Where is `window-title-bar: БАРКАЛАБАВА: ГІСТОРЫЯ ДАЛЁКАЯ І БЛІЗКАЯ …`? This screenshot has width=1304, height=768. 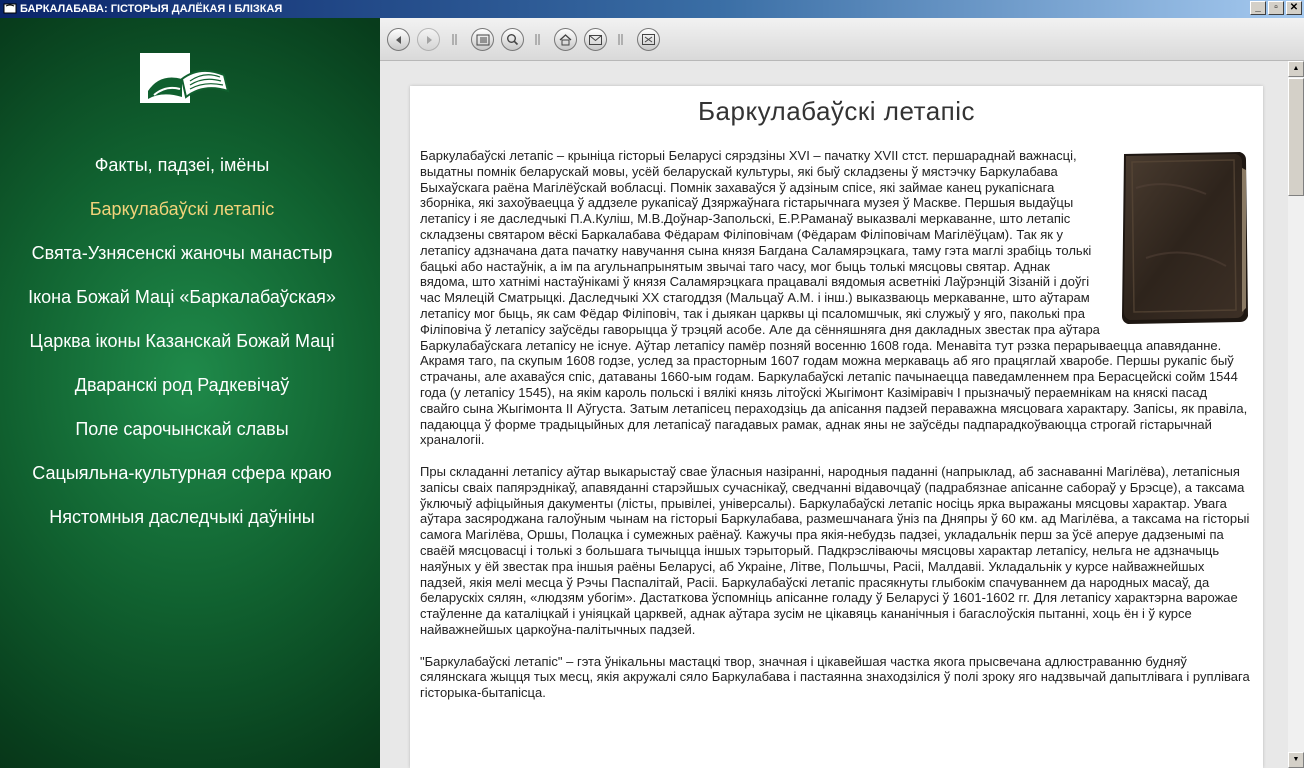 window-title-bar: БАРКАЛАБАВА: ГІСТОРЫЯ ДАЛЁКАЯ І БЛІЗКАЯ … is located at coordinates (652, 9).